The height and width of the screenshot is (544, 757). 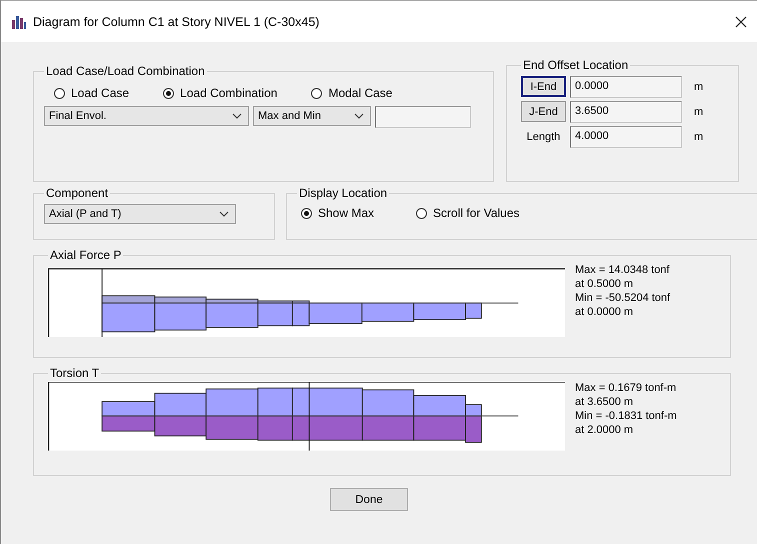 I want to click on end-button: J-End, so click(x=543, y=111).